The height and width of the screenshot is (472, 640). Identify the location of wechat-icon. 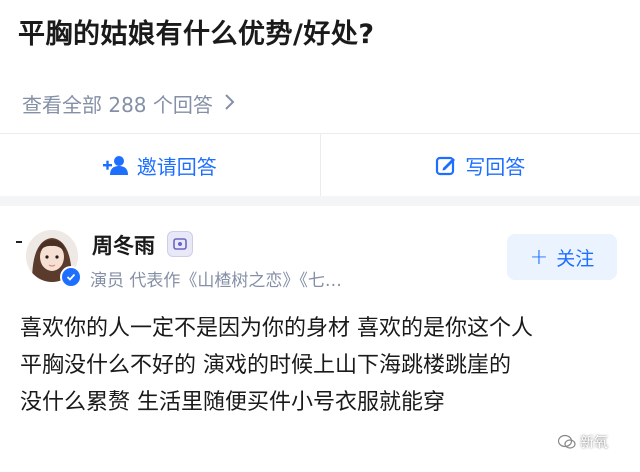
(567, 442).